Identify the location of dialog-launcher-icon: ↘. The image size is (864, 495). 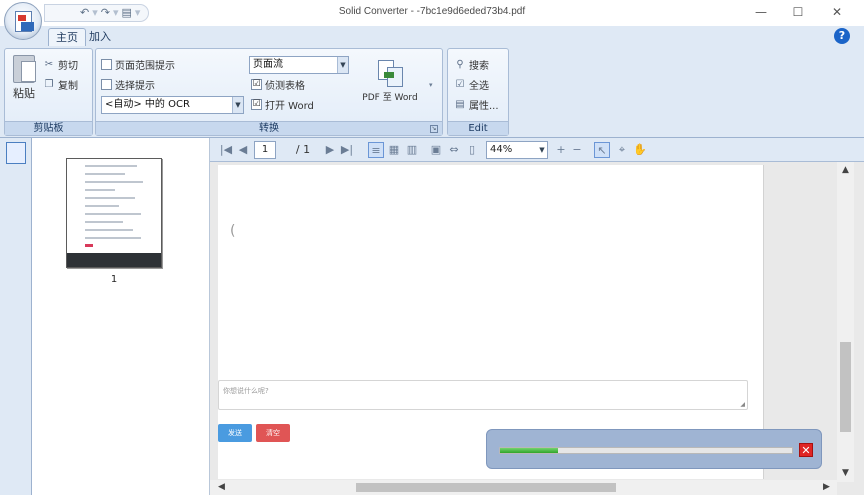
(434, 129).